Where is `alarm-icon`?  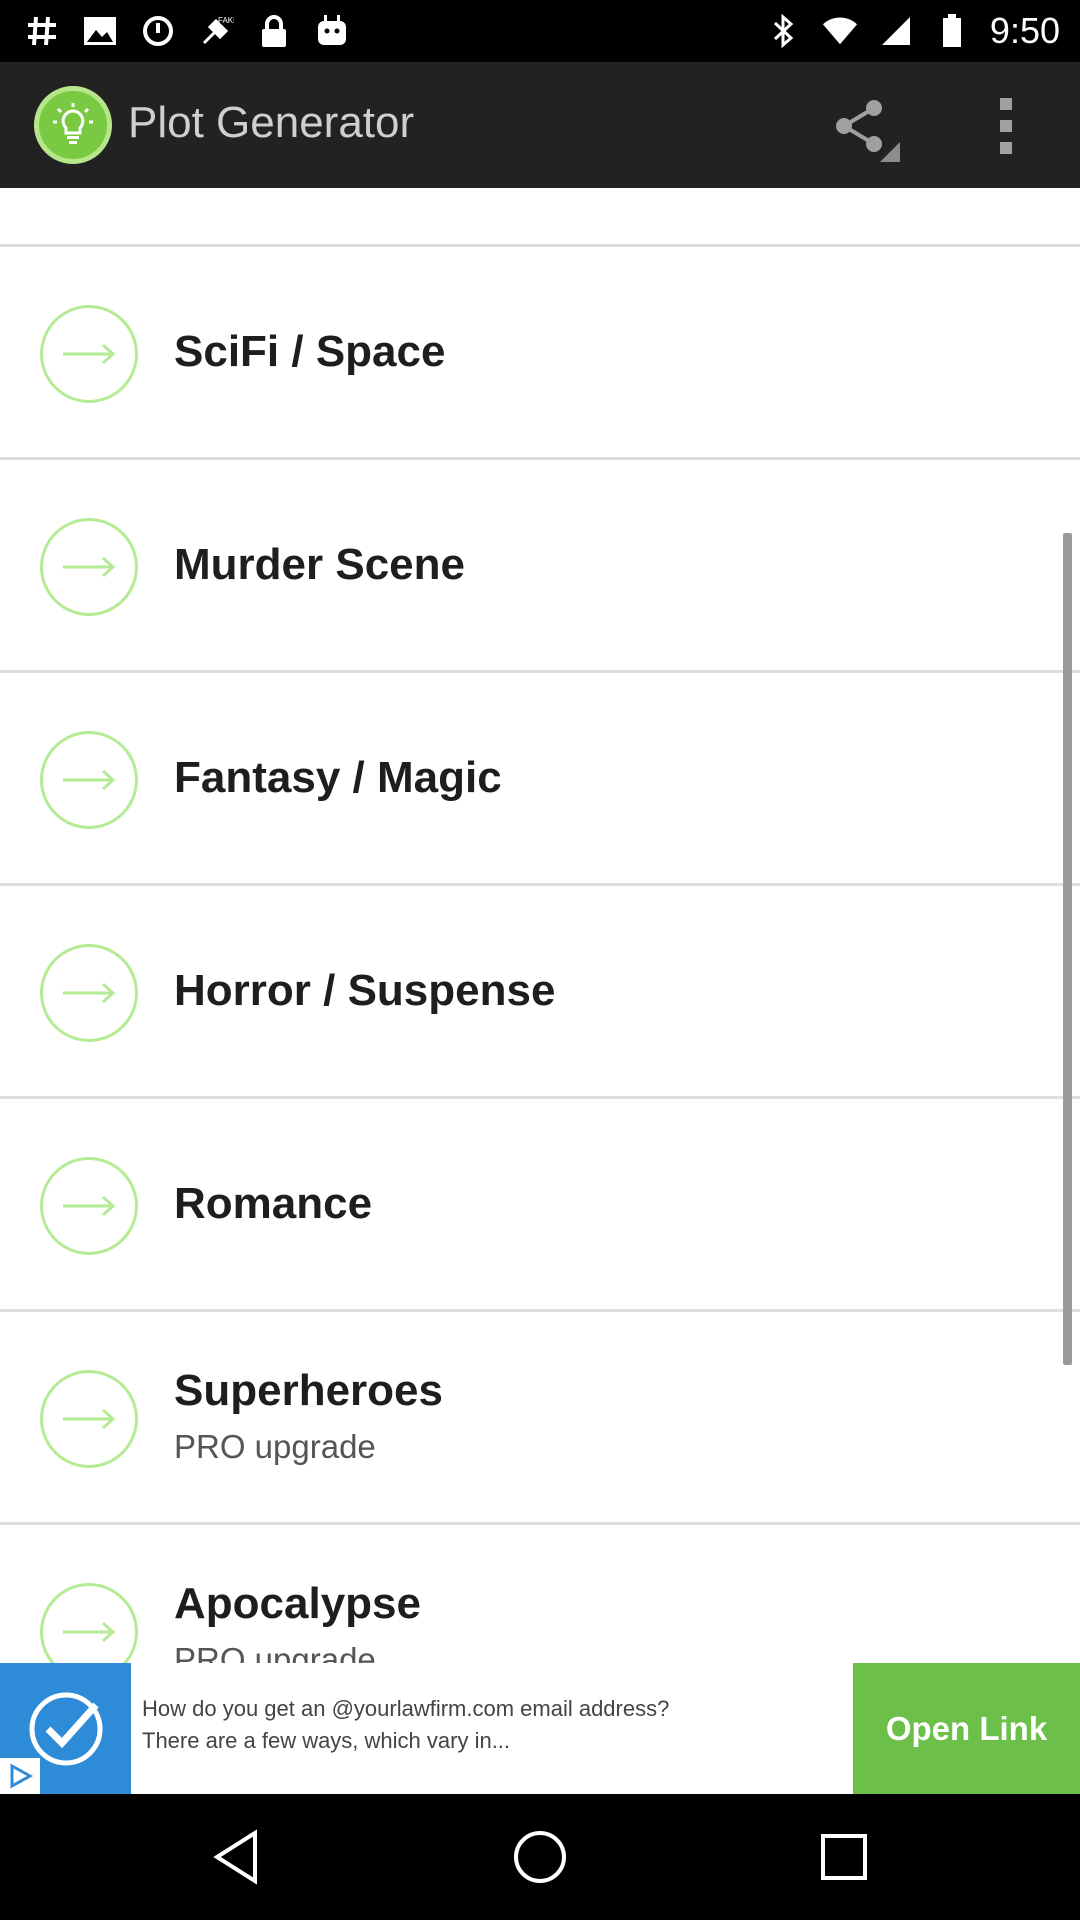 alarm-icon is located at coordinates (158, 31).